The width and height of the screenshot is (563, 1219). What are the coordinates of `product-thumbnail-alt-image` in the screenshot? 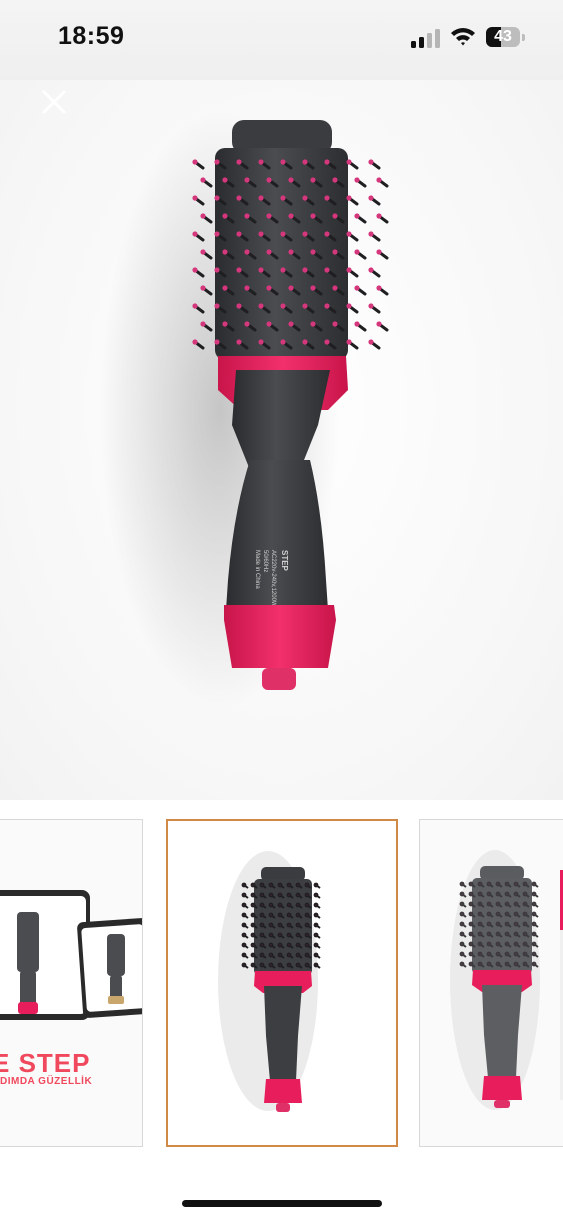 It's located at (506, 980).